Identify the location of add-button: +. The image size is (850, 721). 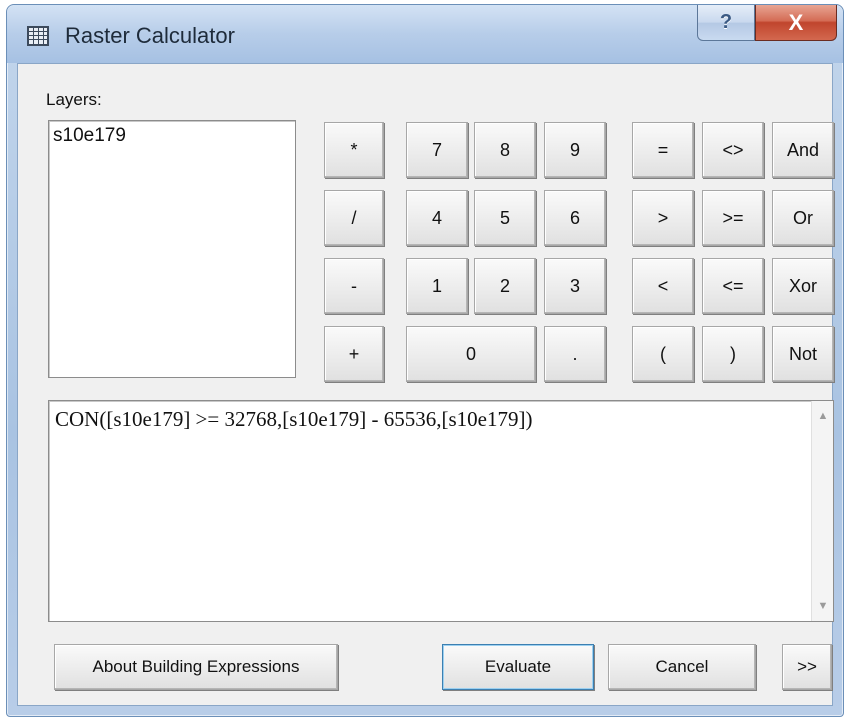
(354, 354).